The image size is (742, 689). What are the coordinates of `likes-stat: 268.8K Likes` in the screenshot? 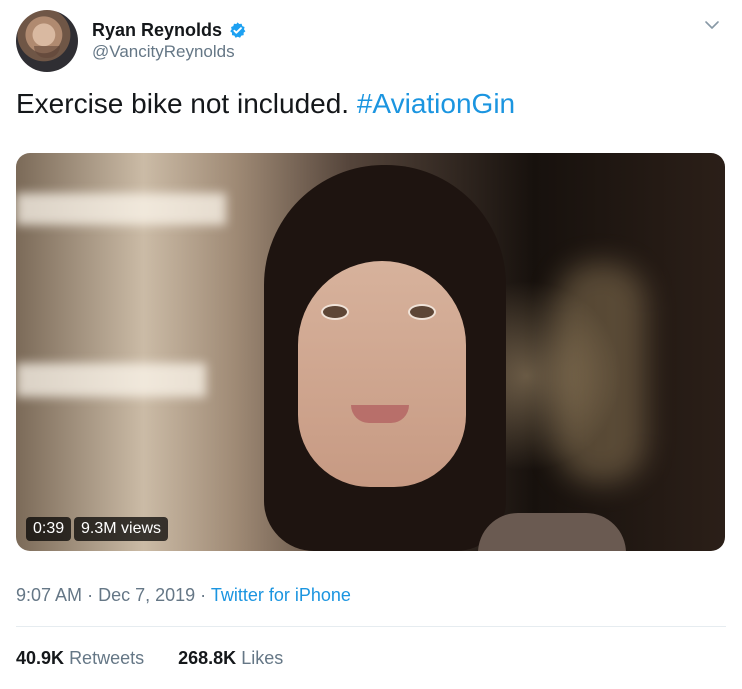 It's located at (230, 658).